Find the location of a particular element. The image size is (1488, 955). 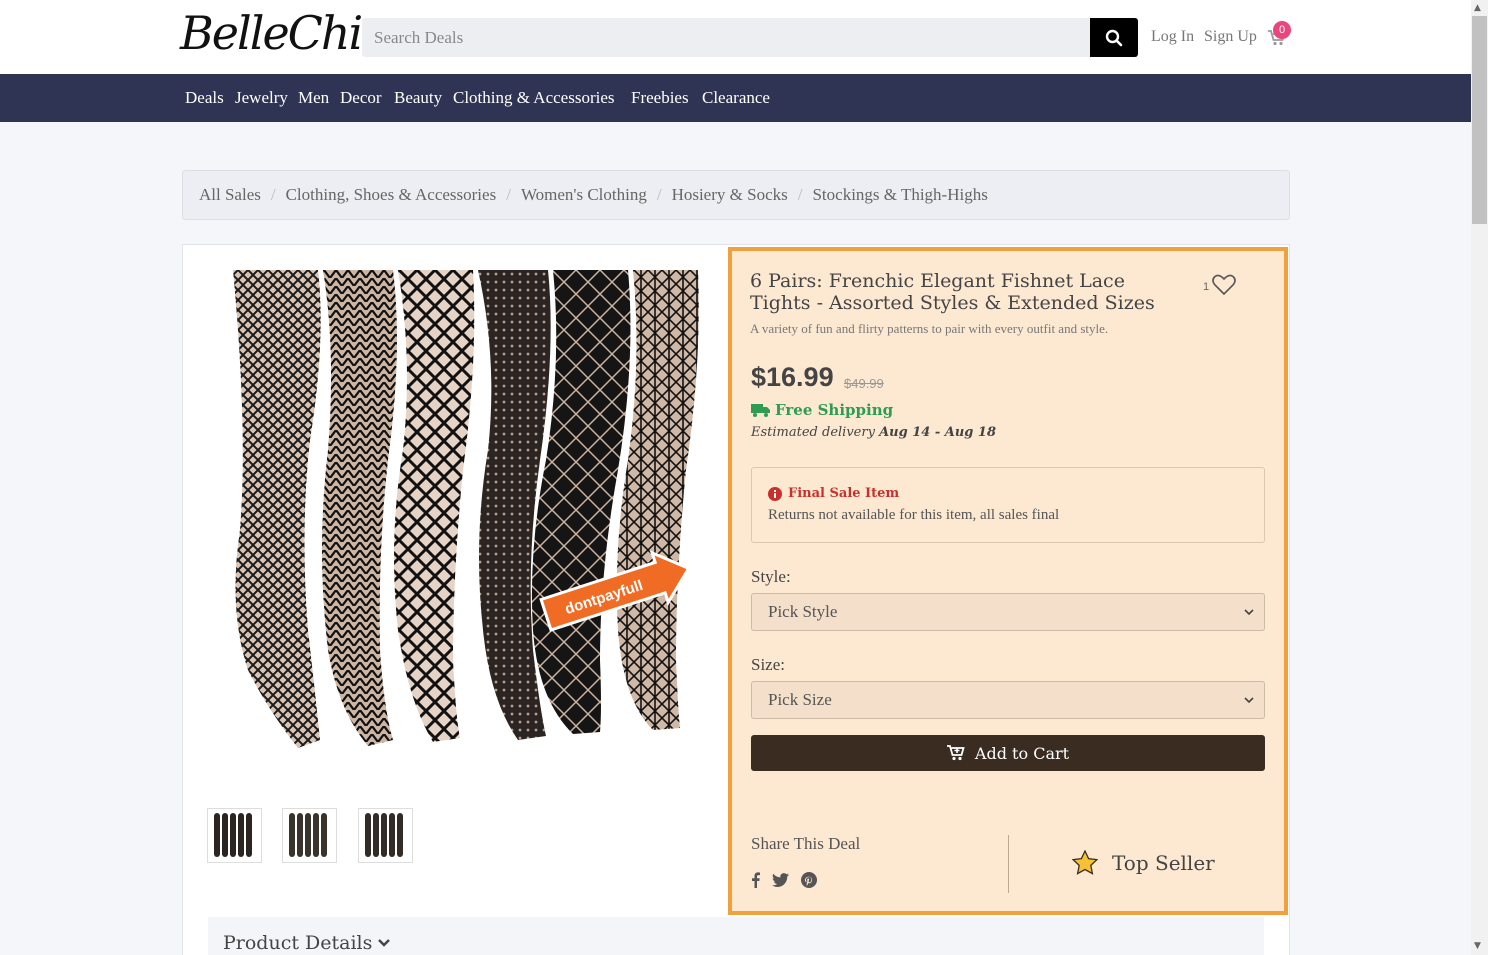

nav-item-decor: Decor is located at coordinates (361, 98).